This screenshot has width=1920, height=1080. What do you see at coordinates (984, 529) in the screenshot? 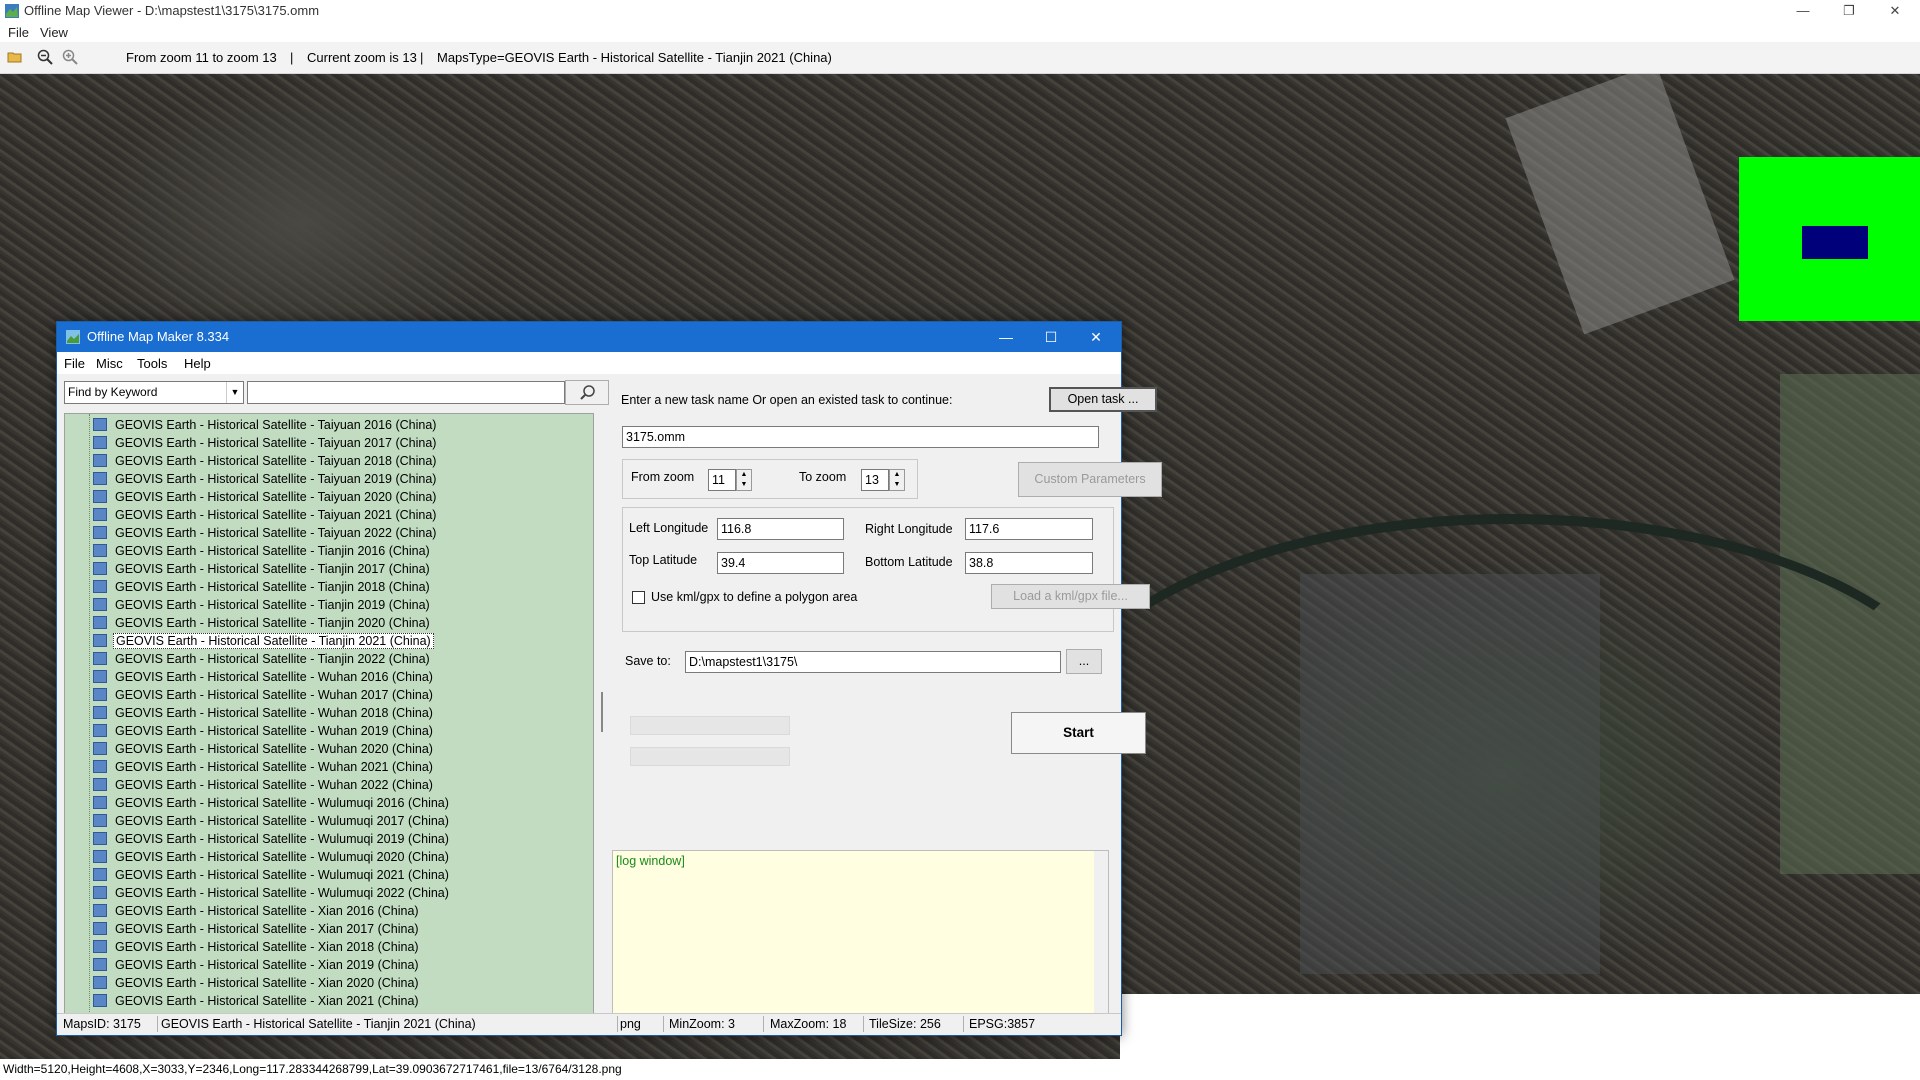
I see `right-longitude-value: 117.6` at bounding box center [984, 529].